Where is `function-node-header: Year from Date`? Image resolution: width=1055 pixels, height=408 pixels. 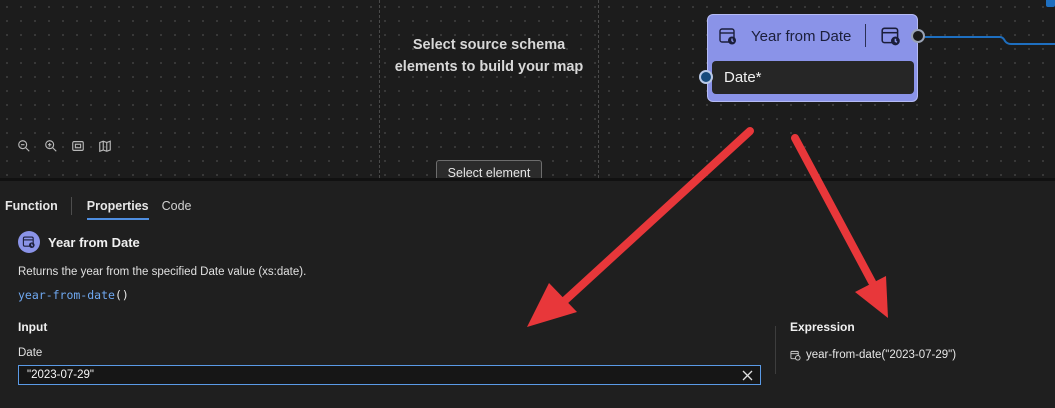 function-node-header: Year from Date is located at coordinates (812, 37).